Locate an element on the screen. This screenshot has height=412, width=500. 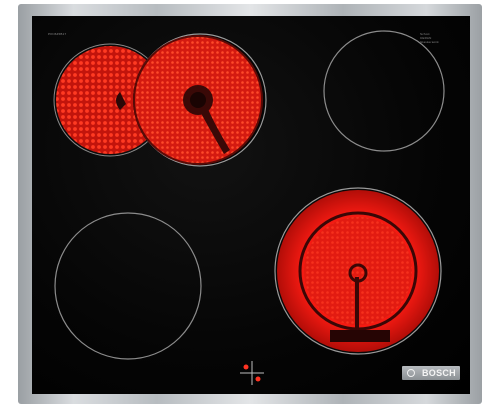
brand-logo-icon is located at coordinates (411, 373).